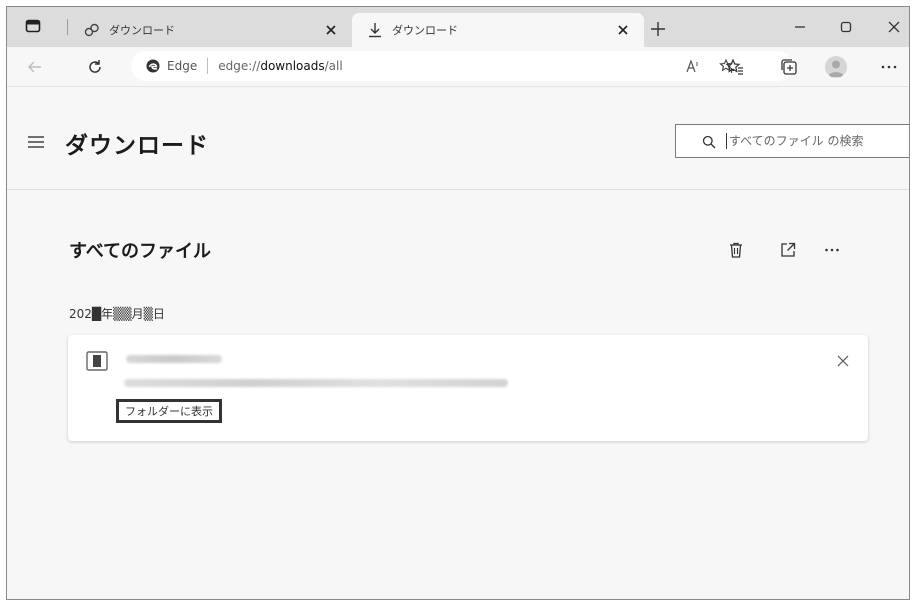 This screenshot has height=601, width=916. Describe the element at coordinates (169, 411) in the screenshot. I see `show-in-folder-link: フォルダーに表示` at that location.